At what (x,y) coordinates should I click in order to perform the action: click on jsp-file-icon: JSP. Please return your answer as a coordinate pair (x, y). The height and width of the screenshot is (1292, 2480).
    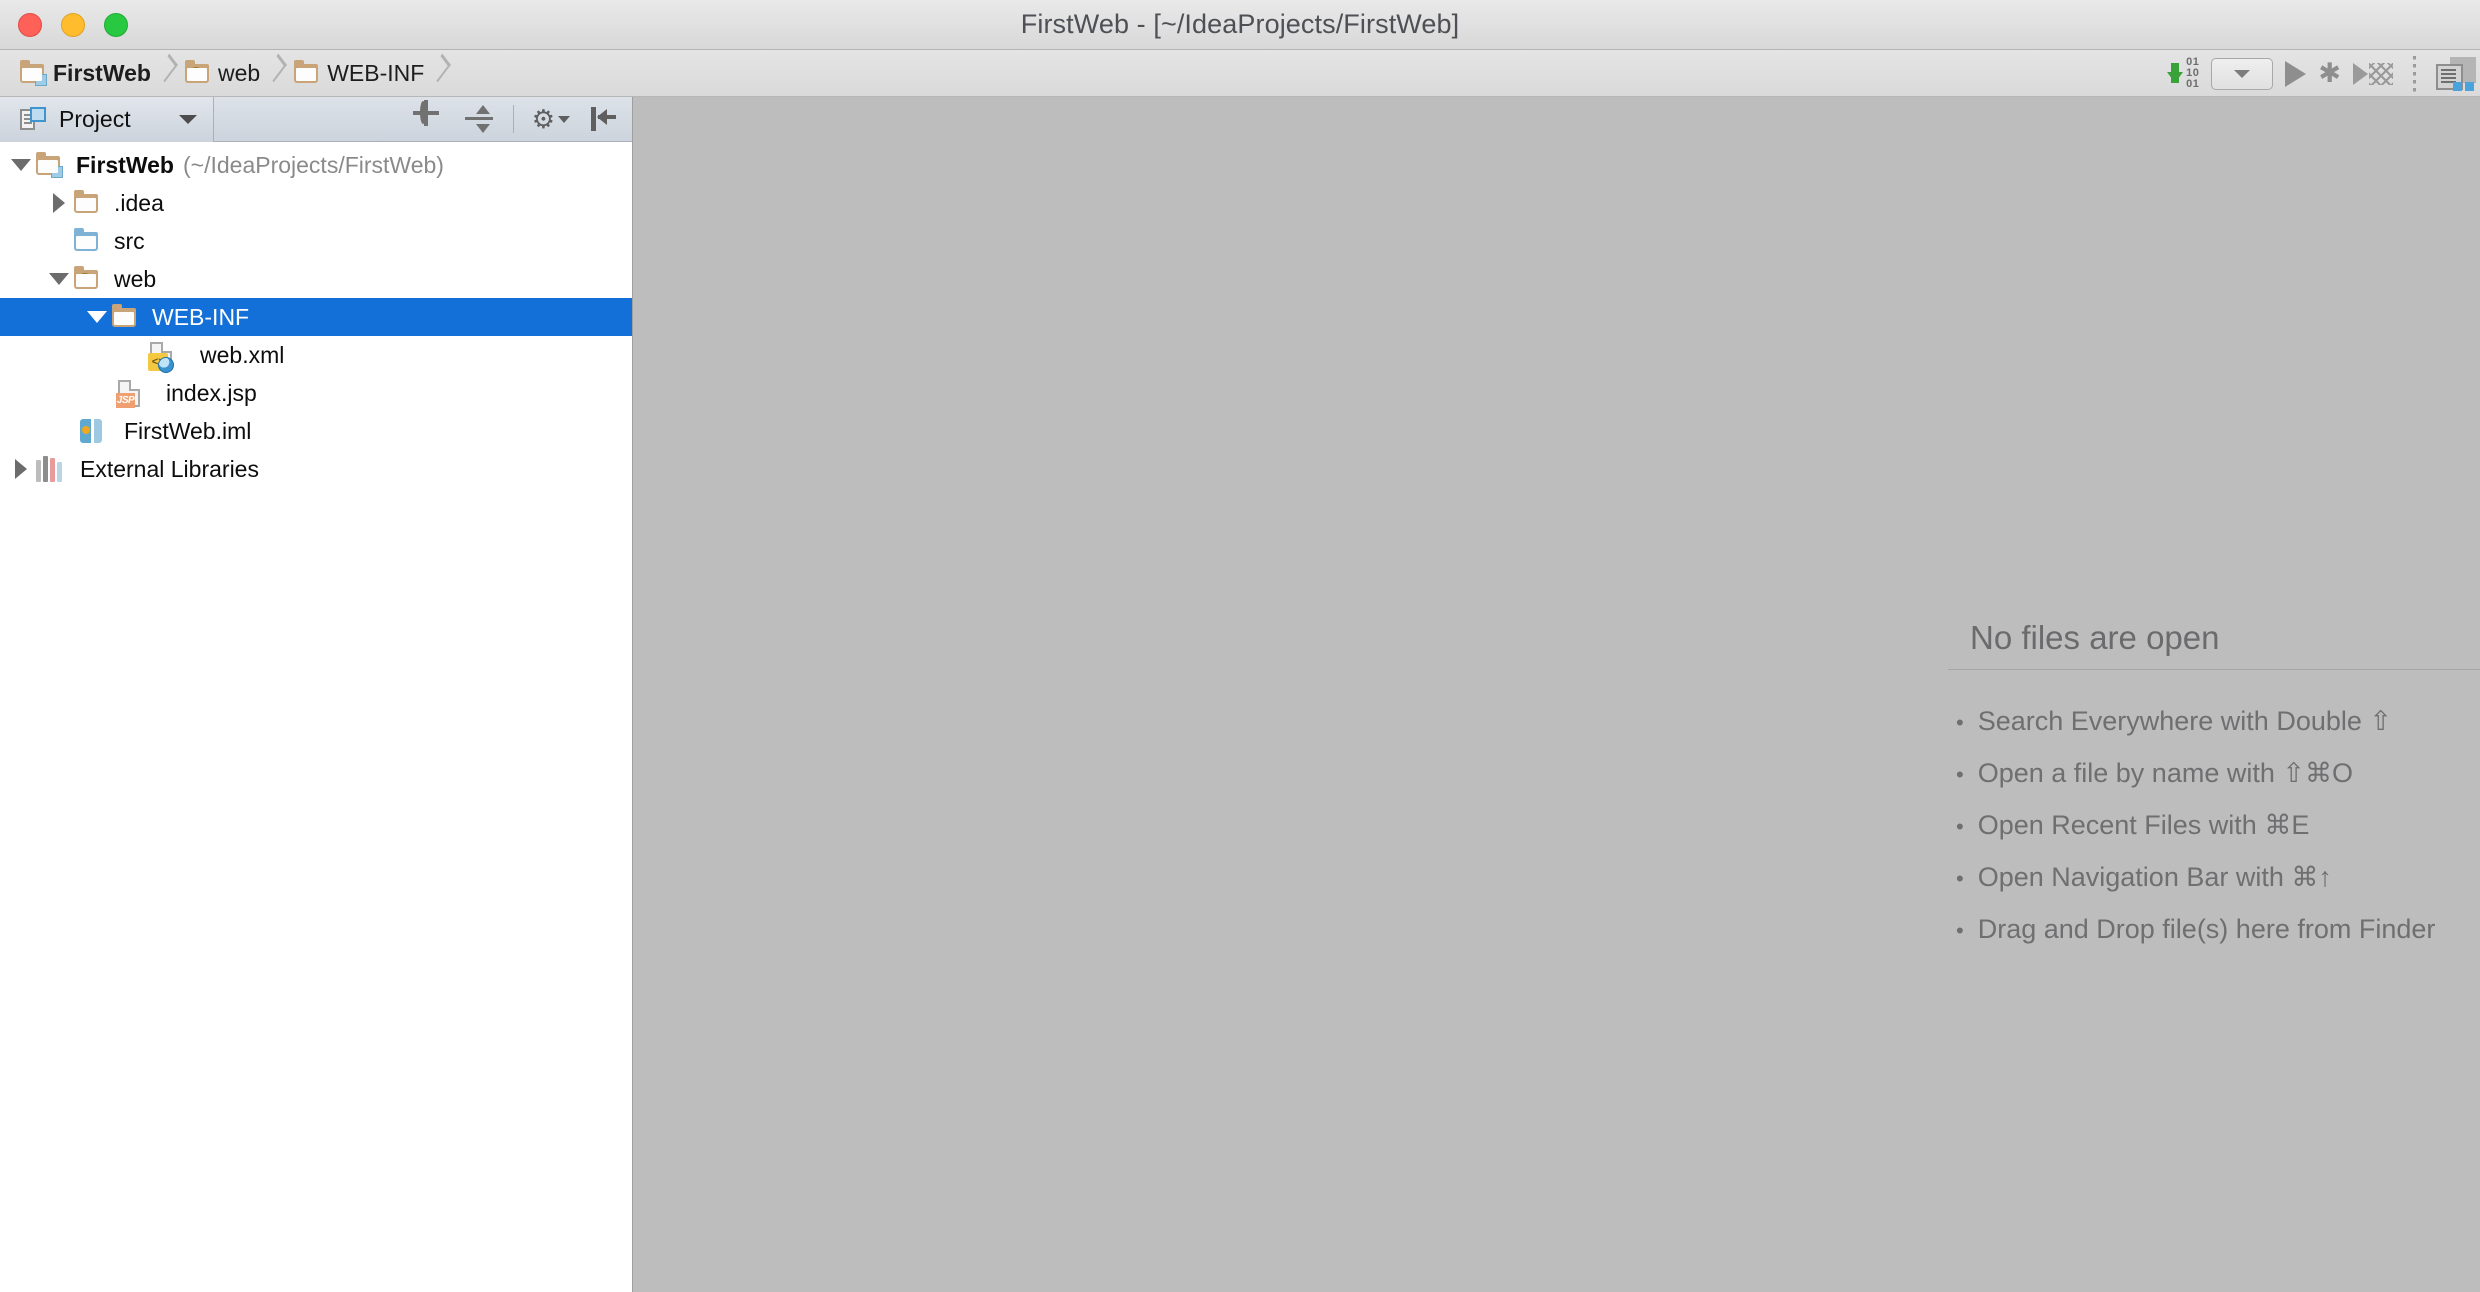
    Looking at the image, I should click on (133, 393).